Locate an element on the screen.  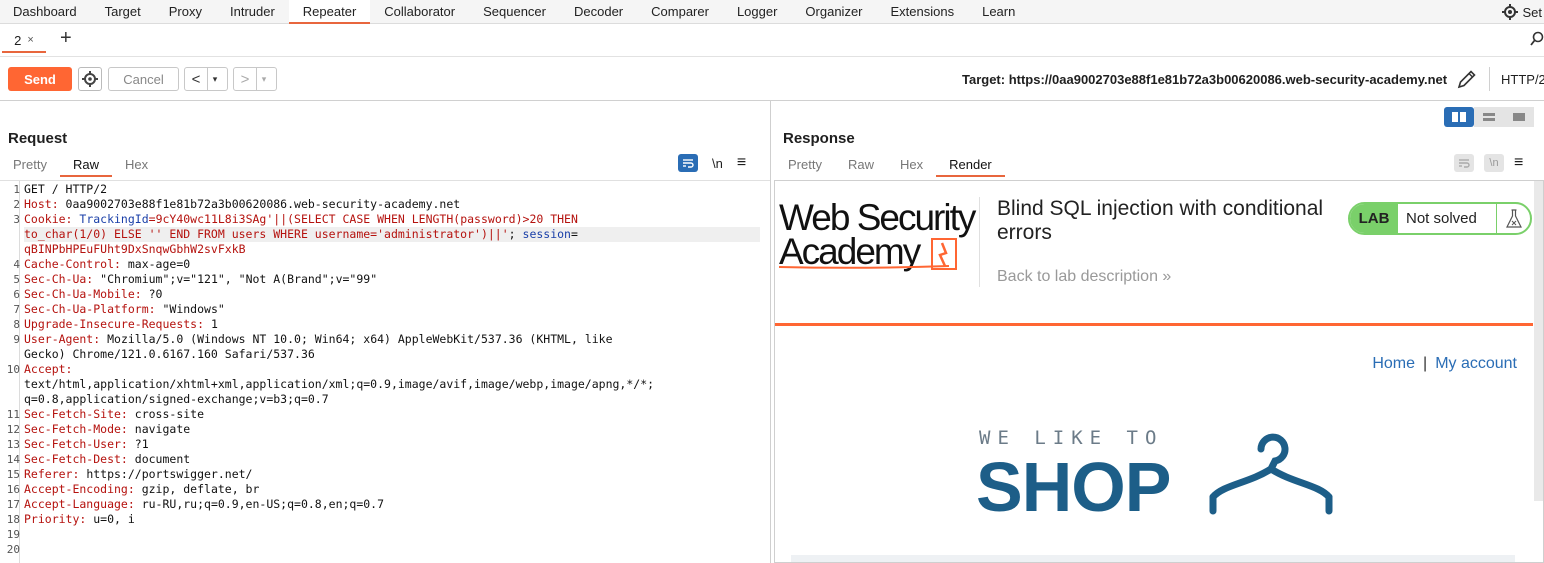
request-line: 12 Sec-Fetch-Mode: navigate is located at coordinates (383, 429).